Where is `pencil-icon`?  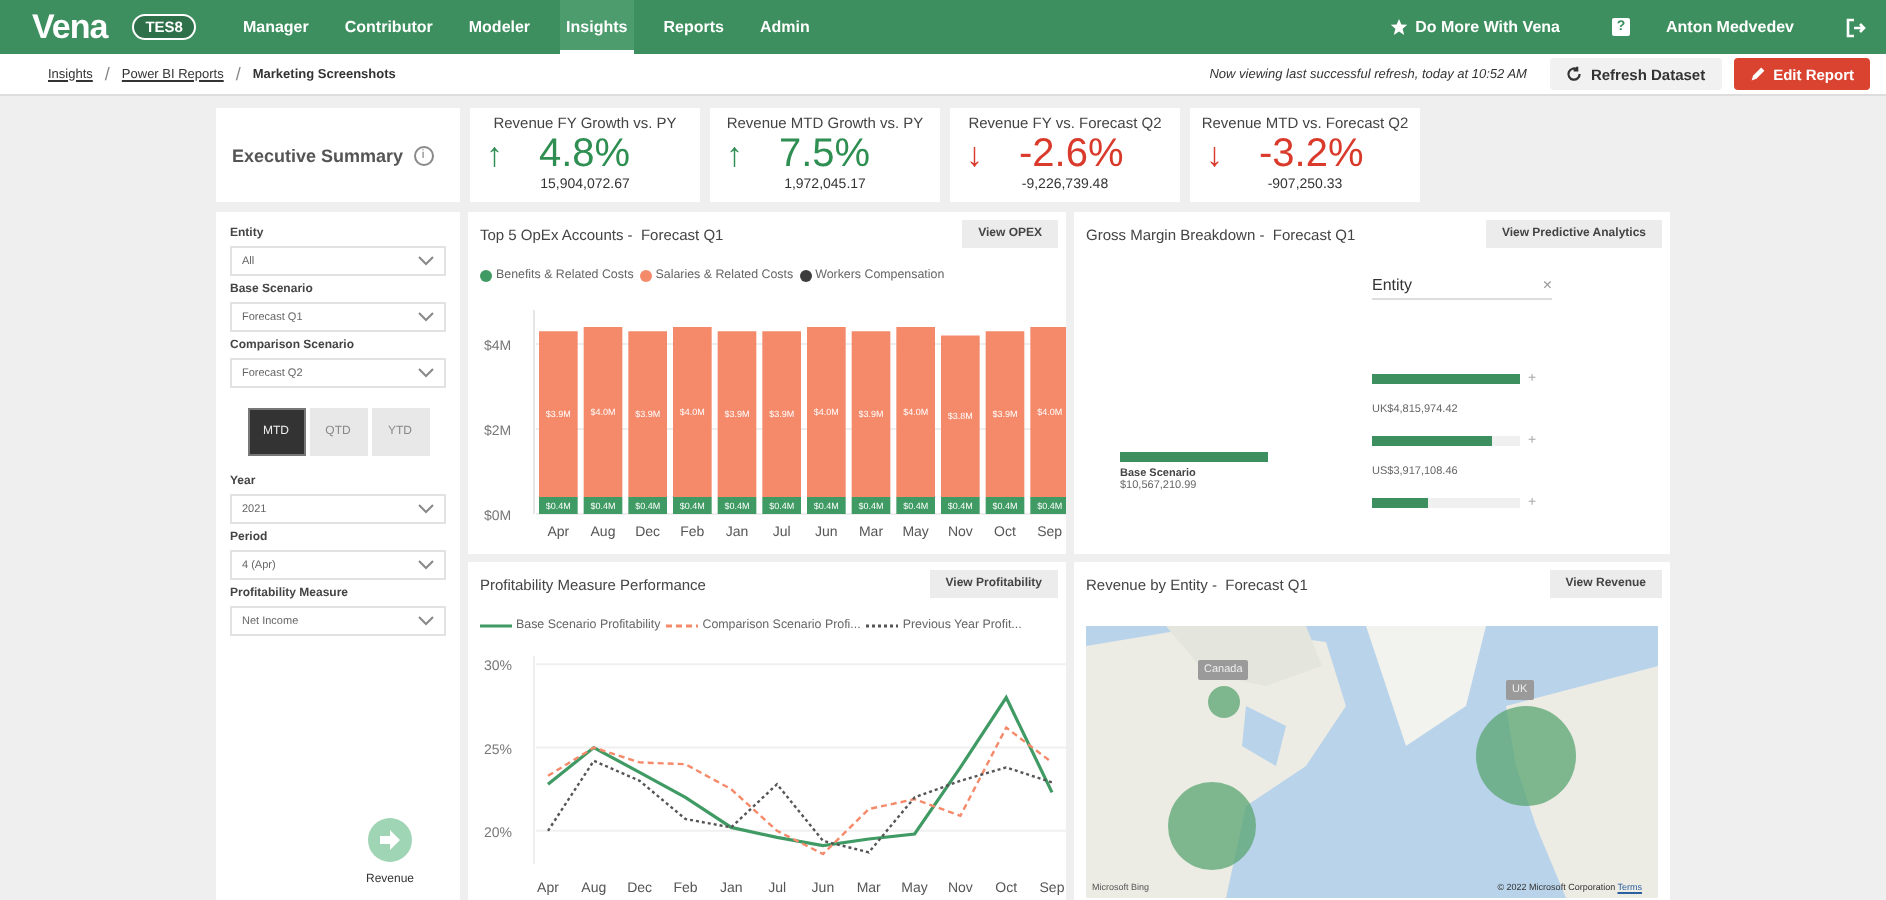
pencil-icon is located at coordinates (1757, 74).